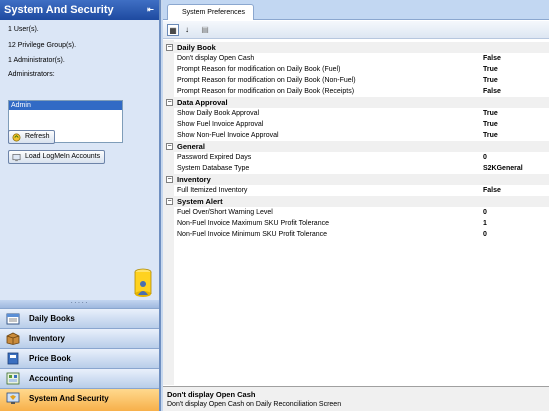 The height and width of the screenshot is (411, 549). I want to click on property-name: Password Expired Days, so click(214, 157).